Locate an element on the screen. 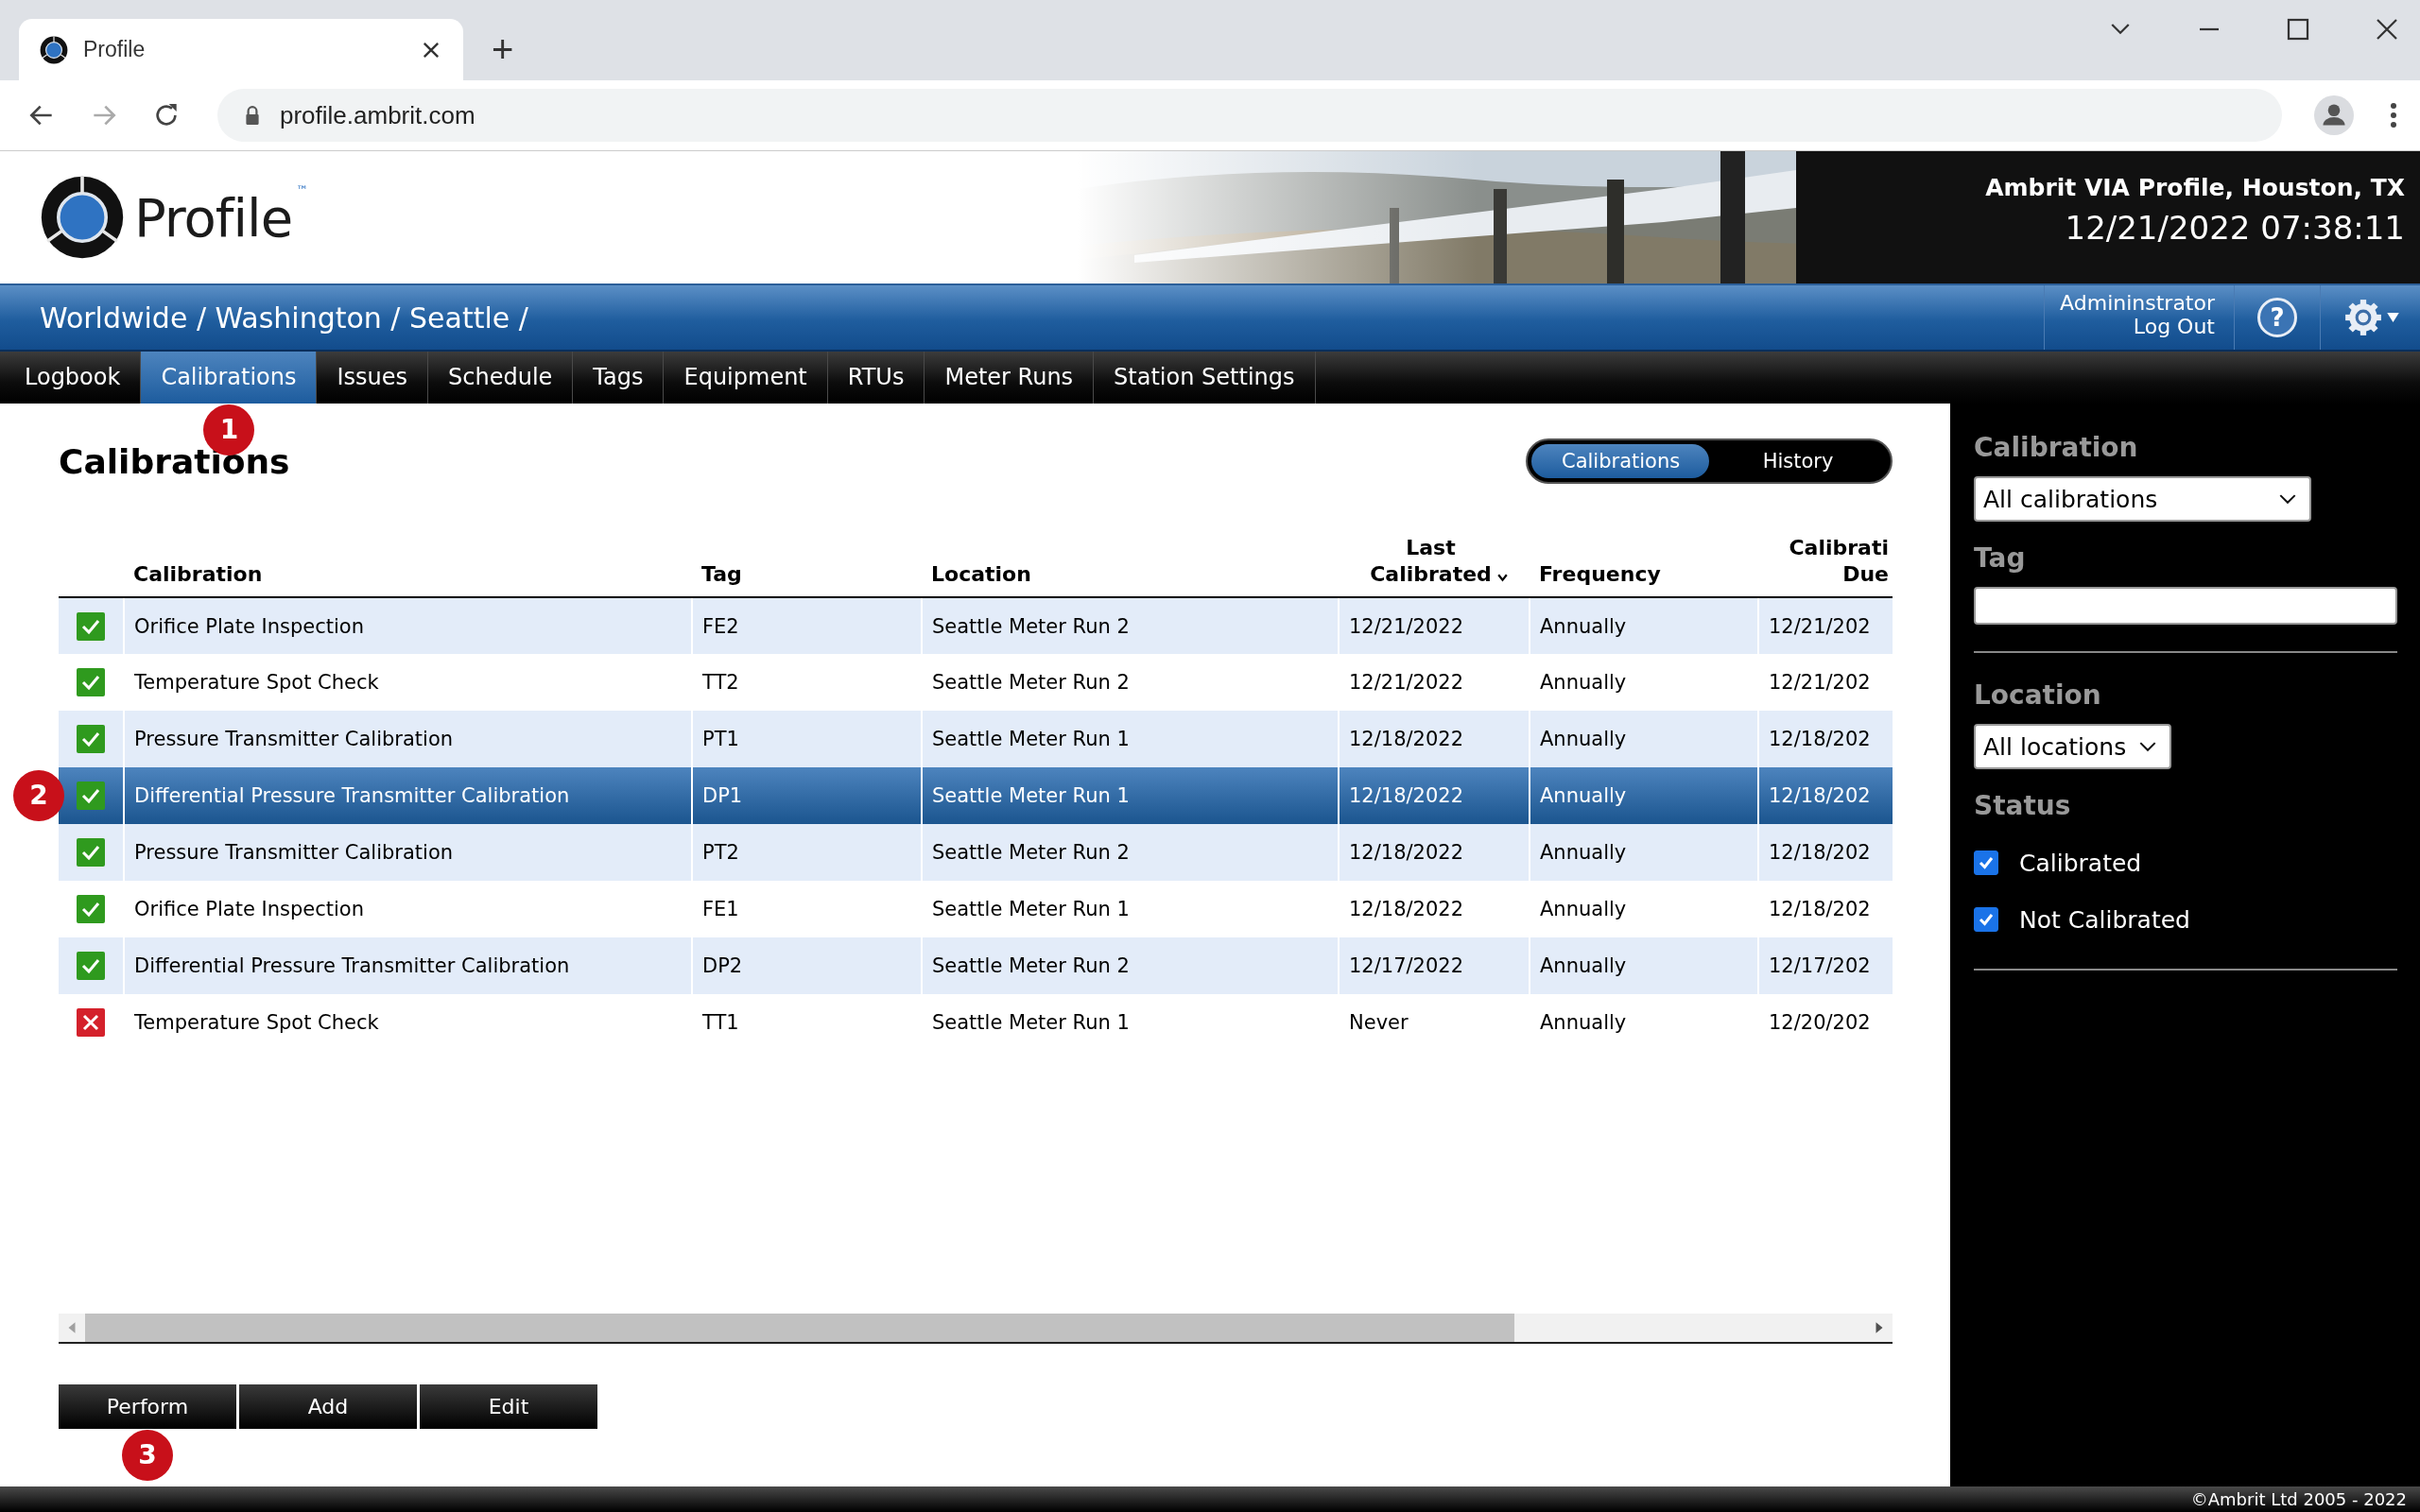 The height and width of the screenshot is (1512, 2420). horizontal-scrollbar is located at coordinates (976, 1329).